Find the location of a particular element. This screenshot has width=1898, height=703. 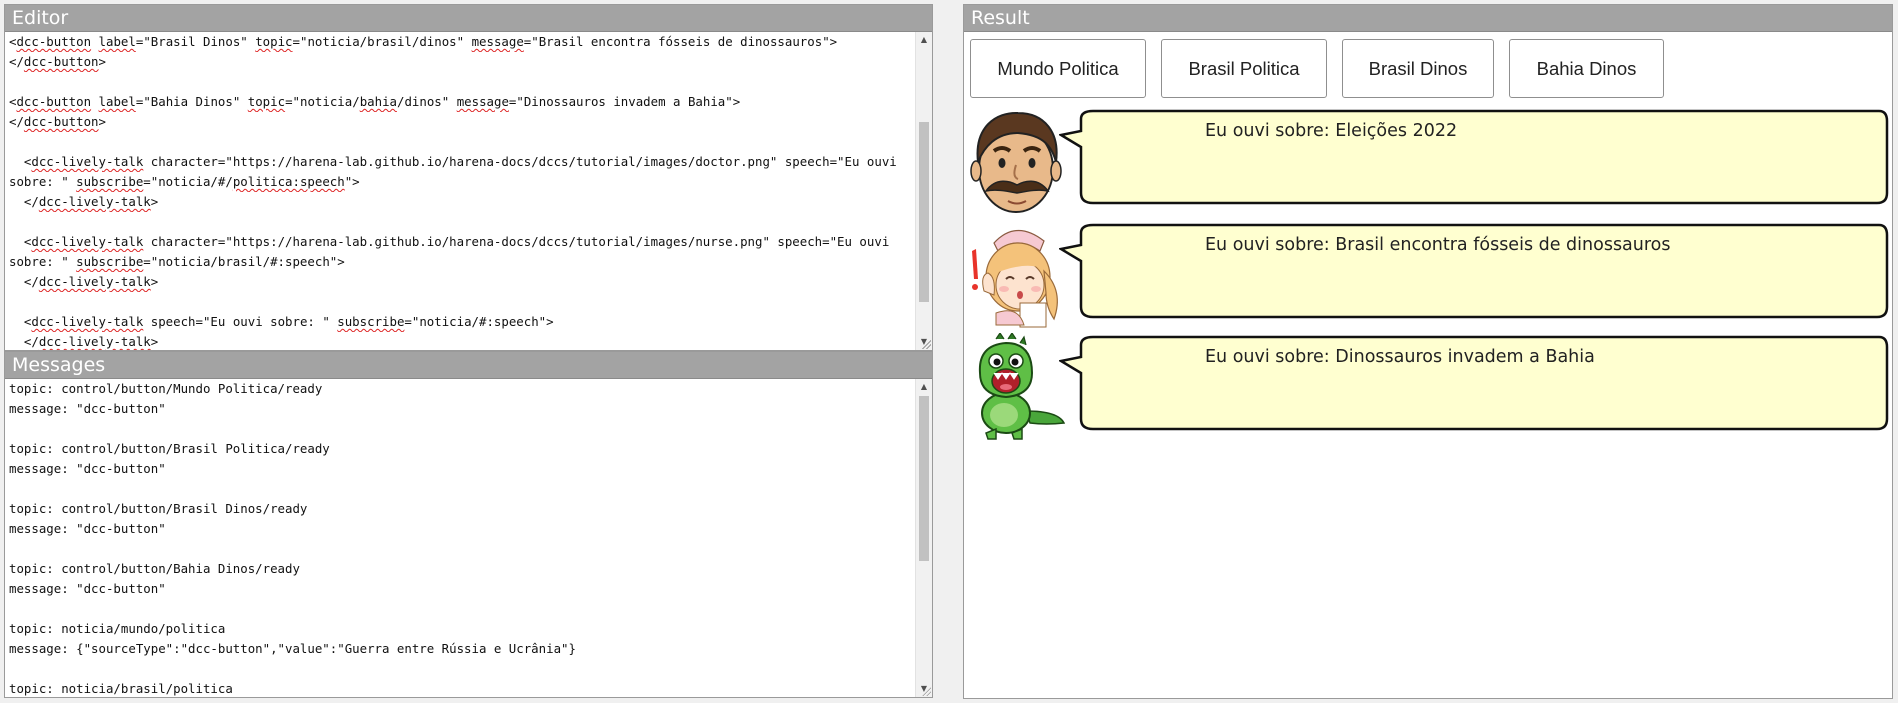

brasil-dinos-button: Brasil Dinos is located at coordinates (1418, 68).